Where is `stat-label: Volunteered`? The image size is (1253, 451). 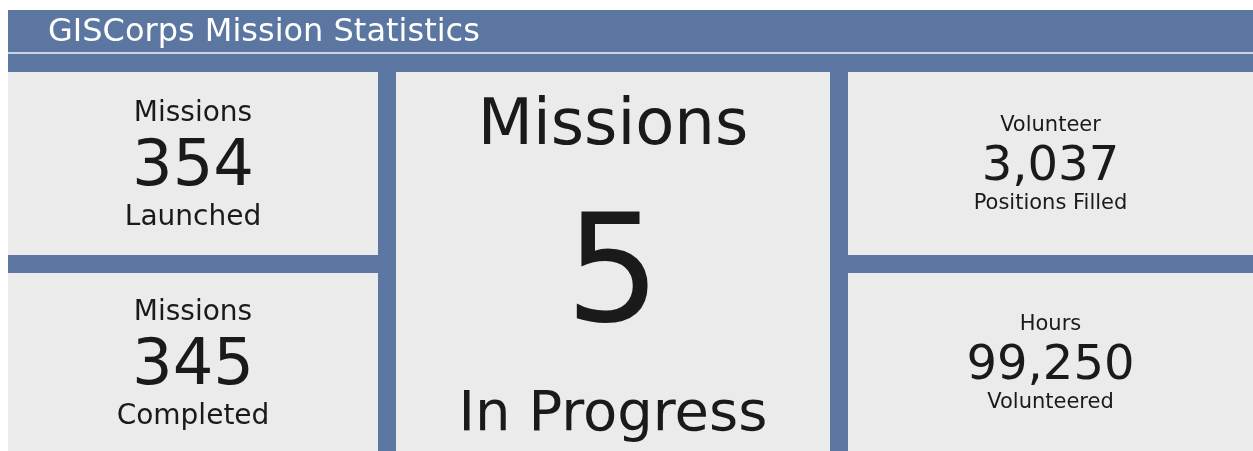 stat-label: Volunteered is located at coordinates (1050, 401).